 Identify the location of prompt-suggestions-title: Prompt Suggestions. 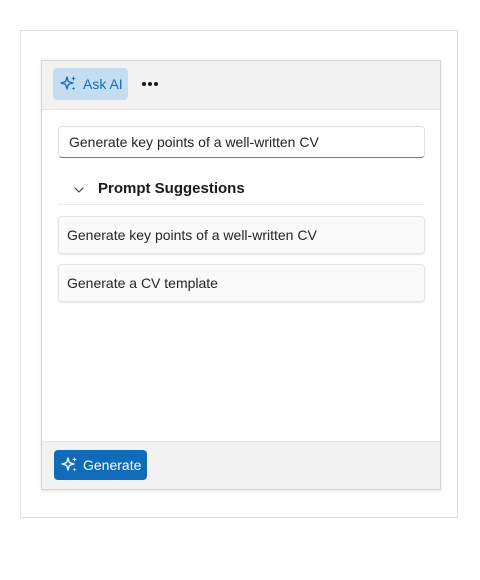
(171, 188).